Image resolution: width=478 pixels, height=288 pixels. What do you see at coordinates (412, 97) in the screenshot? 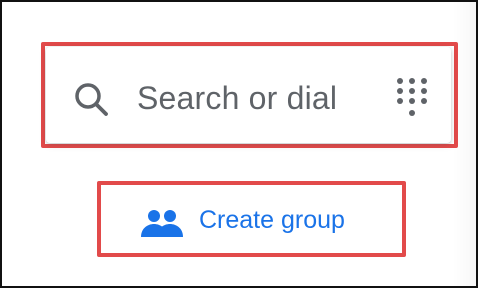
I see `dialpad-icon` at bounding box center [412, 97].